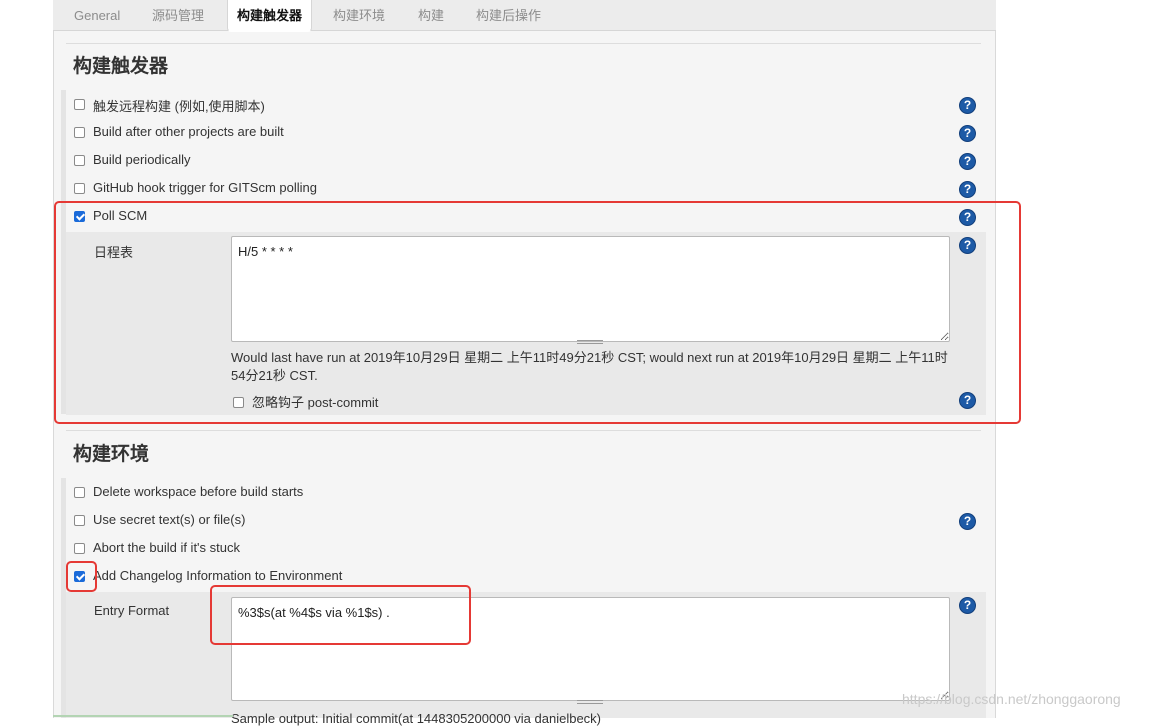 The image size is (1159, 728). Describe the element at coordinates (79, 216) in the screenshot. I see `poll-scm-checkbox` at that location.